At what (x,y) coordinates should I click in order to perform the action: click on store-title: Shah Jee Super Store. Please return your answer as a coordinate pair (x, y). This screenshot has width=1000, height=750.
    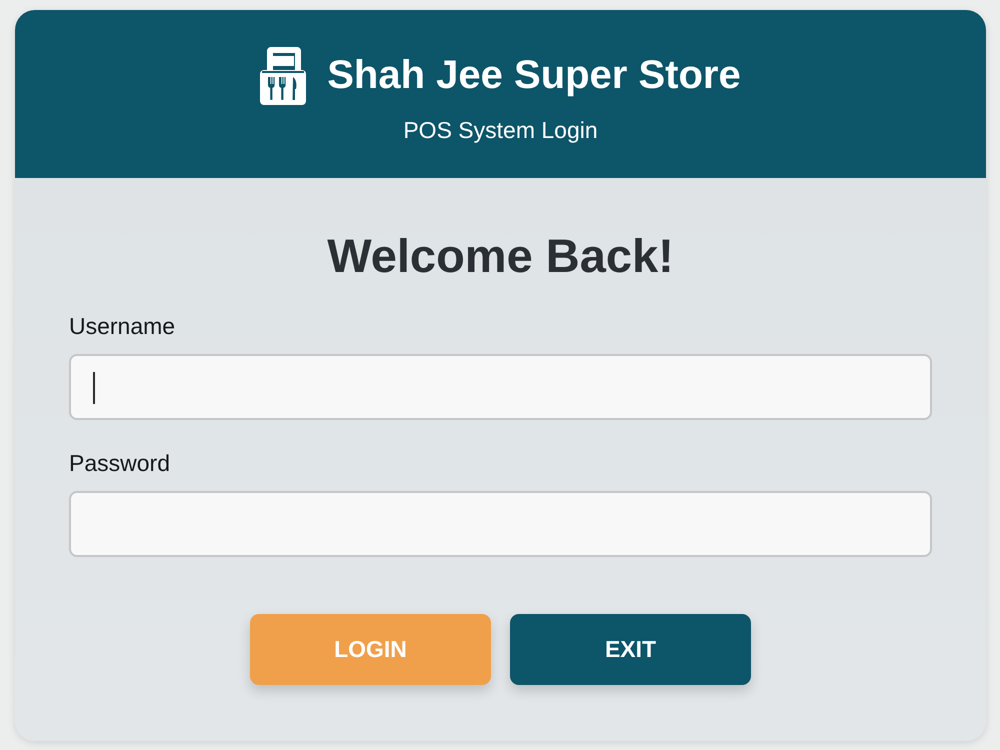
    Looking at the image, I should click on (534, 75).